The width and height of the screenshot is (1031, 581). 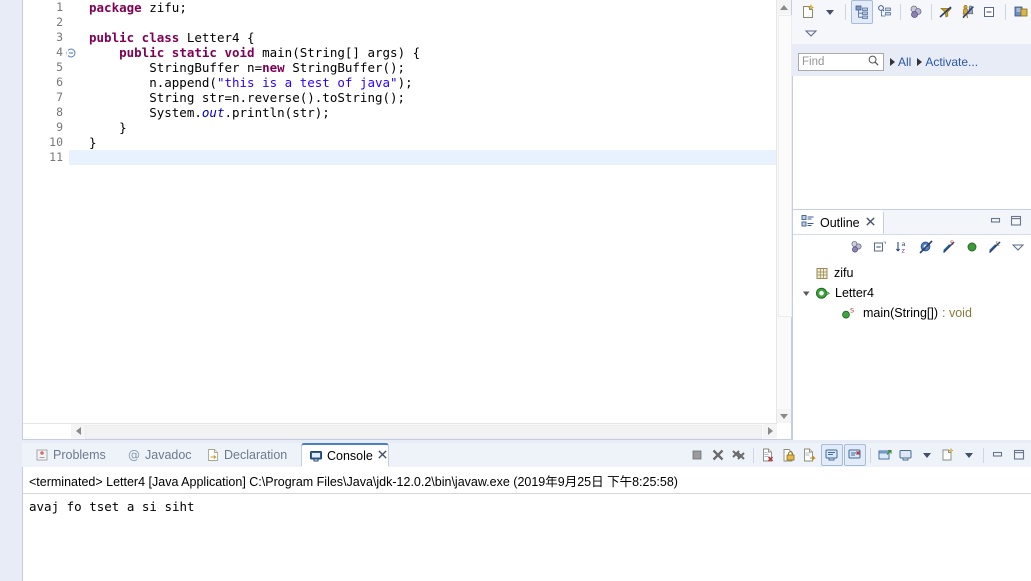 I want to click on filter-all-link: All, so click(x=900, y=62).